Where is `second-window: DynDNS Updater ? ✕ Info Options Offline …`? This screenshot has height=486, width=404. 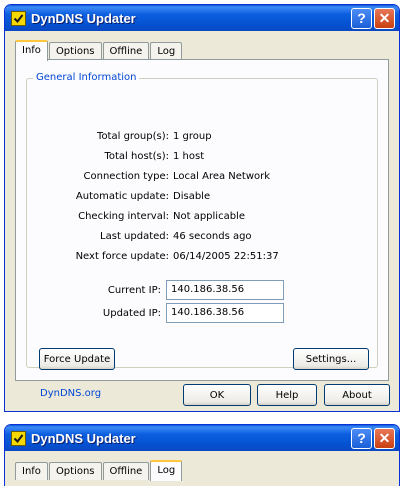 second-window: DynDNS Updater ? ✕ Info Options Offline … is located at coordinates (202, 455).